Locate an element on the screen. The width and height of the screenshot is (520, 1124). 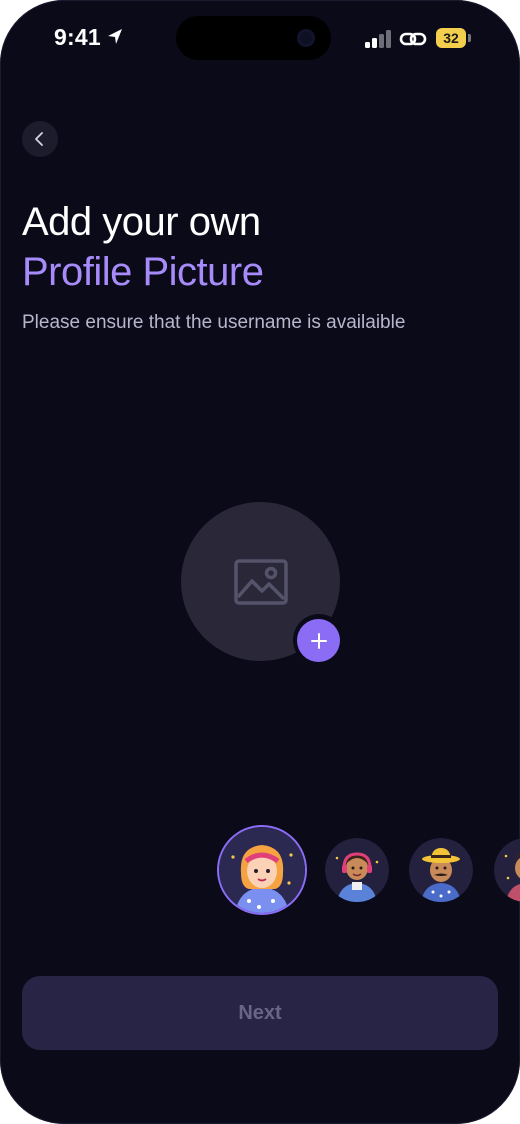
avatar-partial-illustration is located at coordinates (507, 870).